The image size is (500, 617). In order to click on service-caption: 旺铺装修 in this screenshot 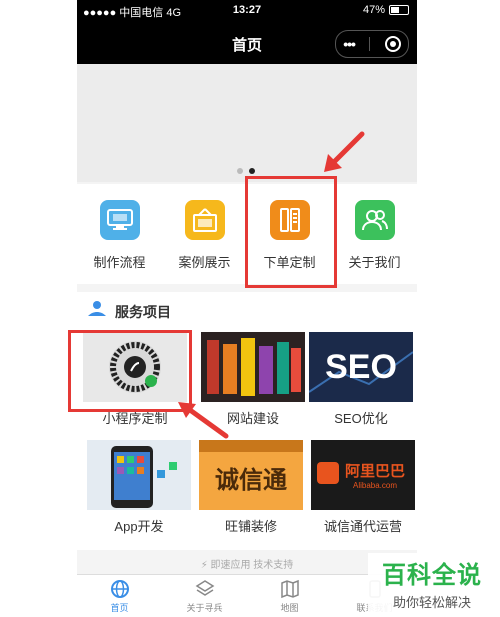, I will do `click(250, 526)`.